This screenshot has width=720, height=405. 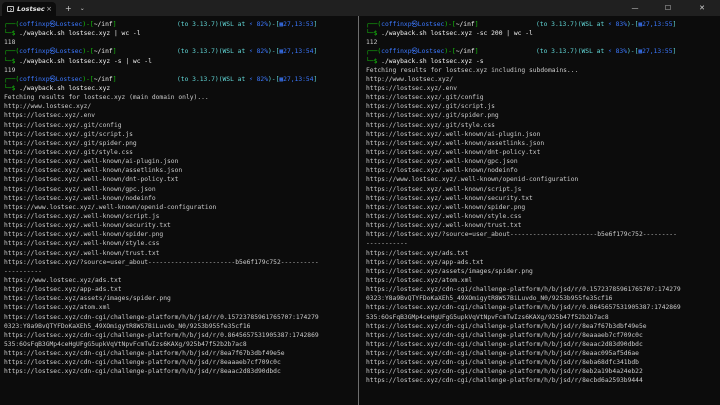 What do you see at coordinates (68, 8) in the screenshot?
I see `new-tab-button: +` at bounding box center [68, 8].